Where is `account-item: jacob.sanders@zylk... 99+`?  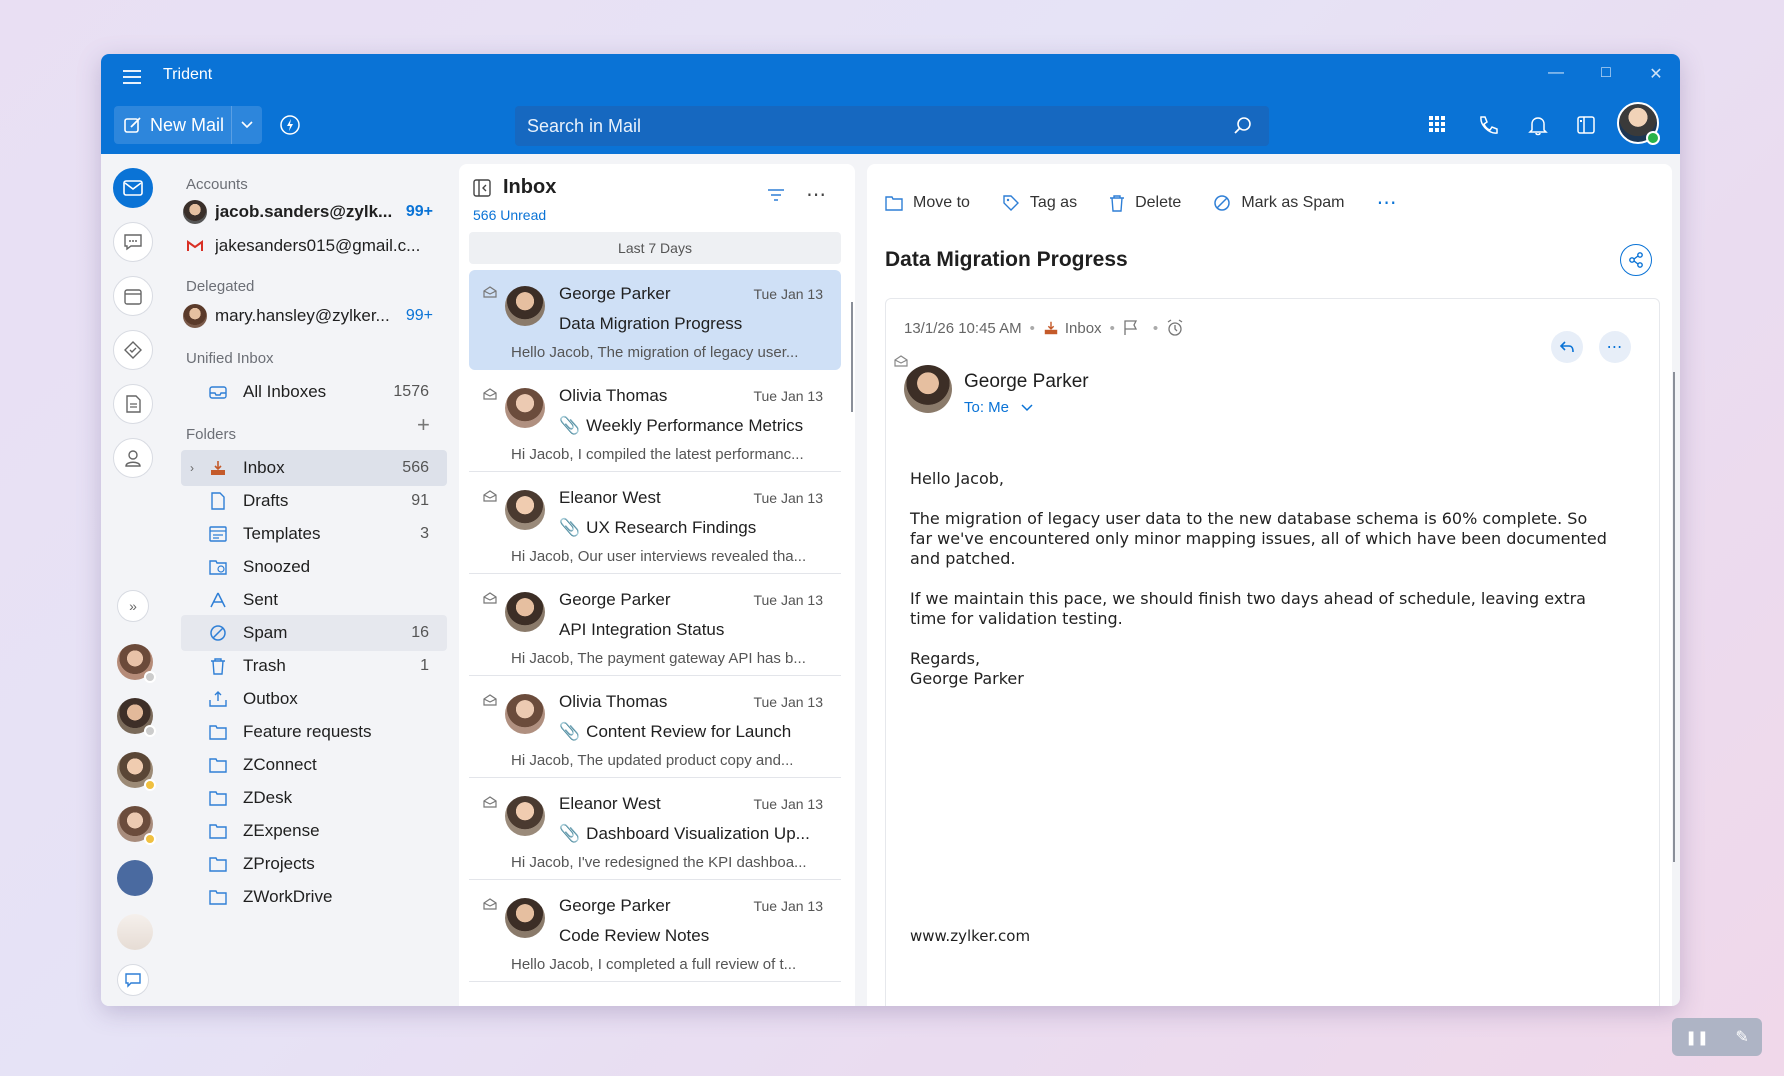
account-item: jacob.sanders@zylk... 99+ is located at coordinates (308, 212).